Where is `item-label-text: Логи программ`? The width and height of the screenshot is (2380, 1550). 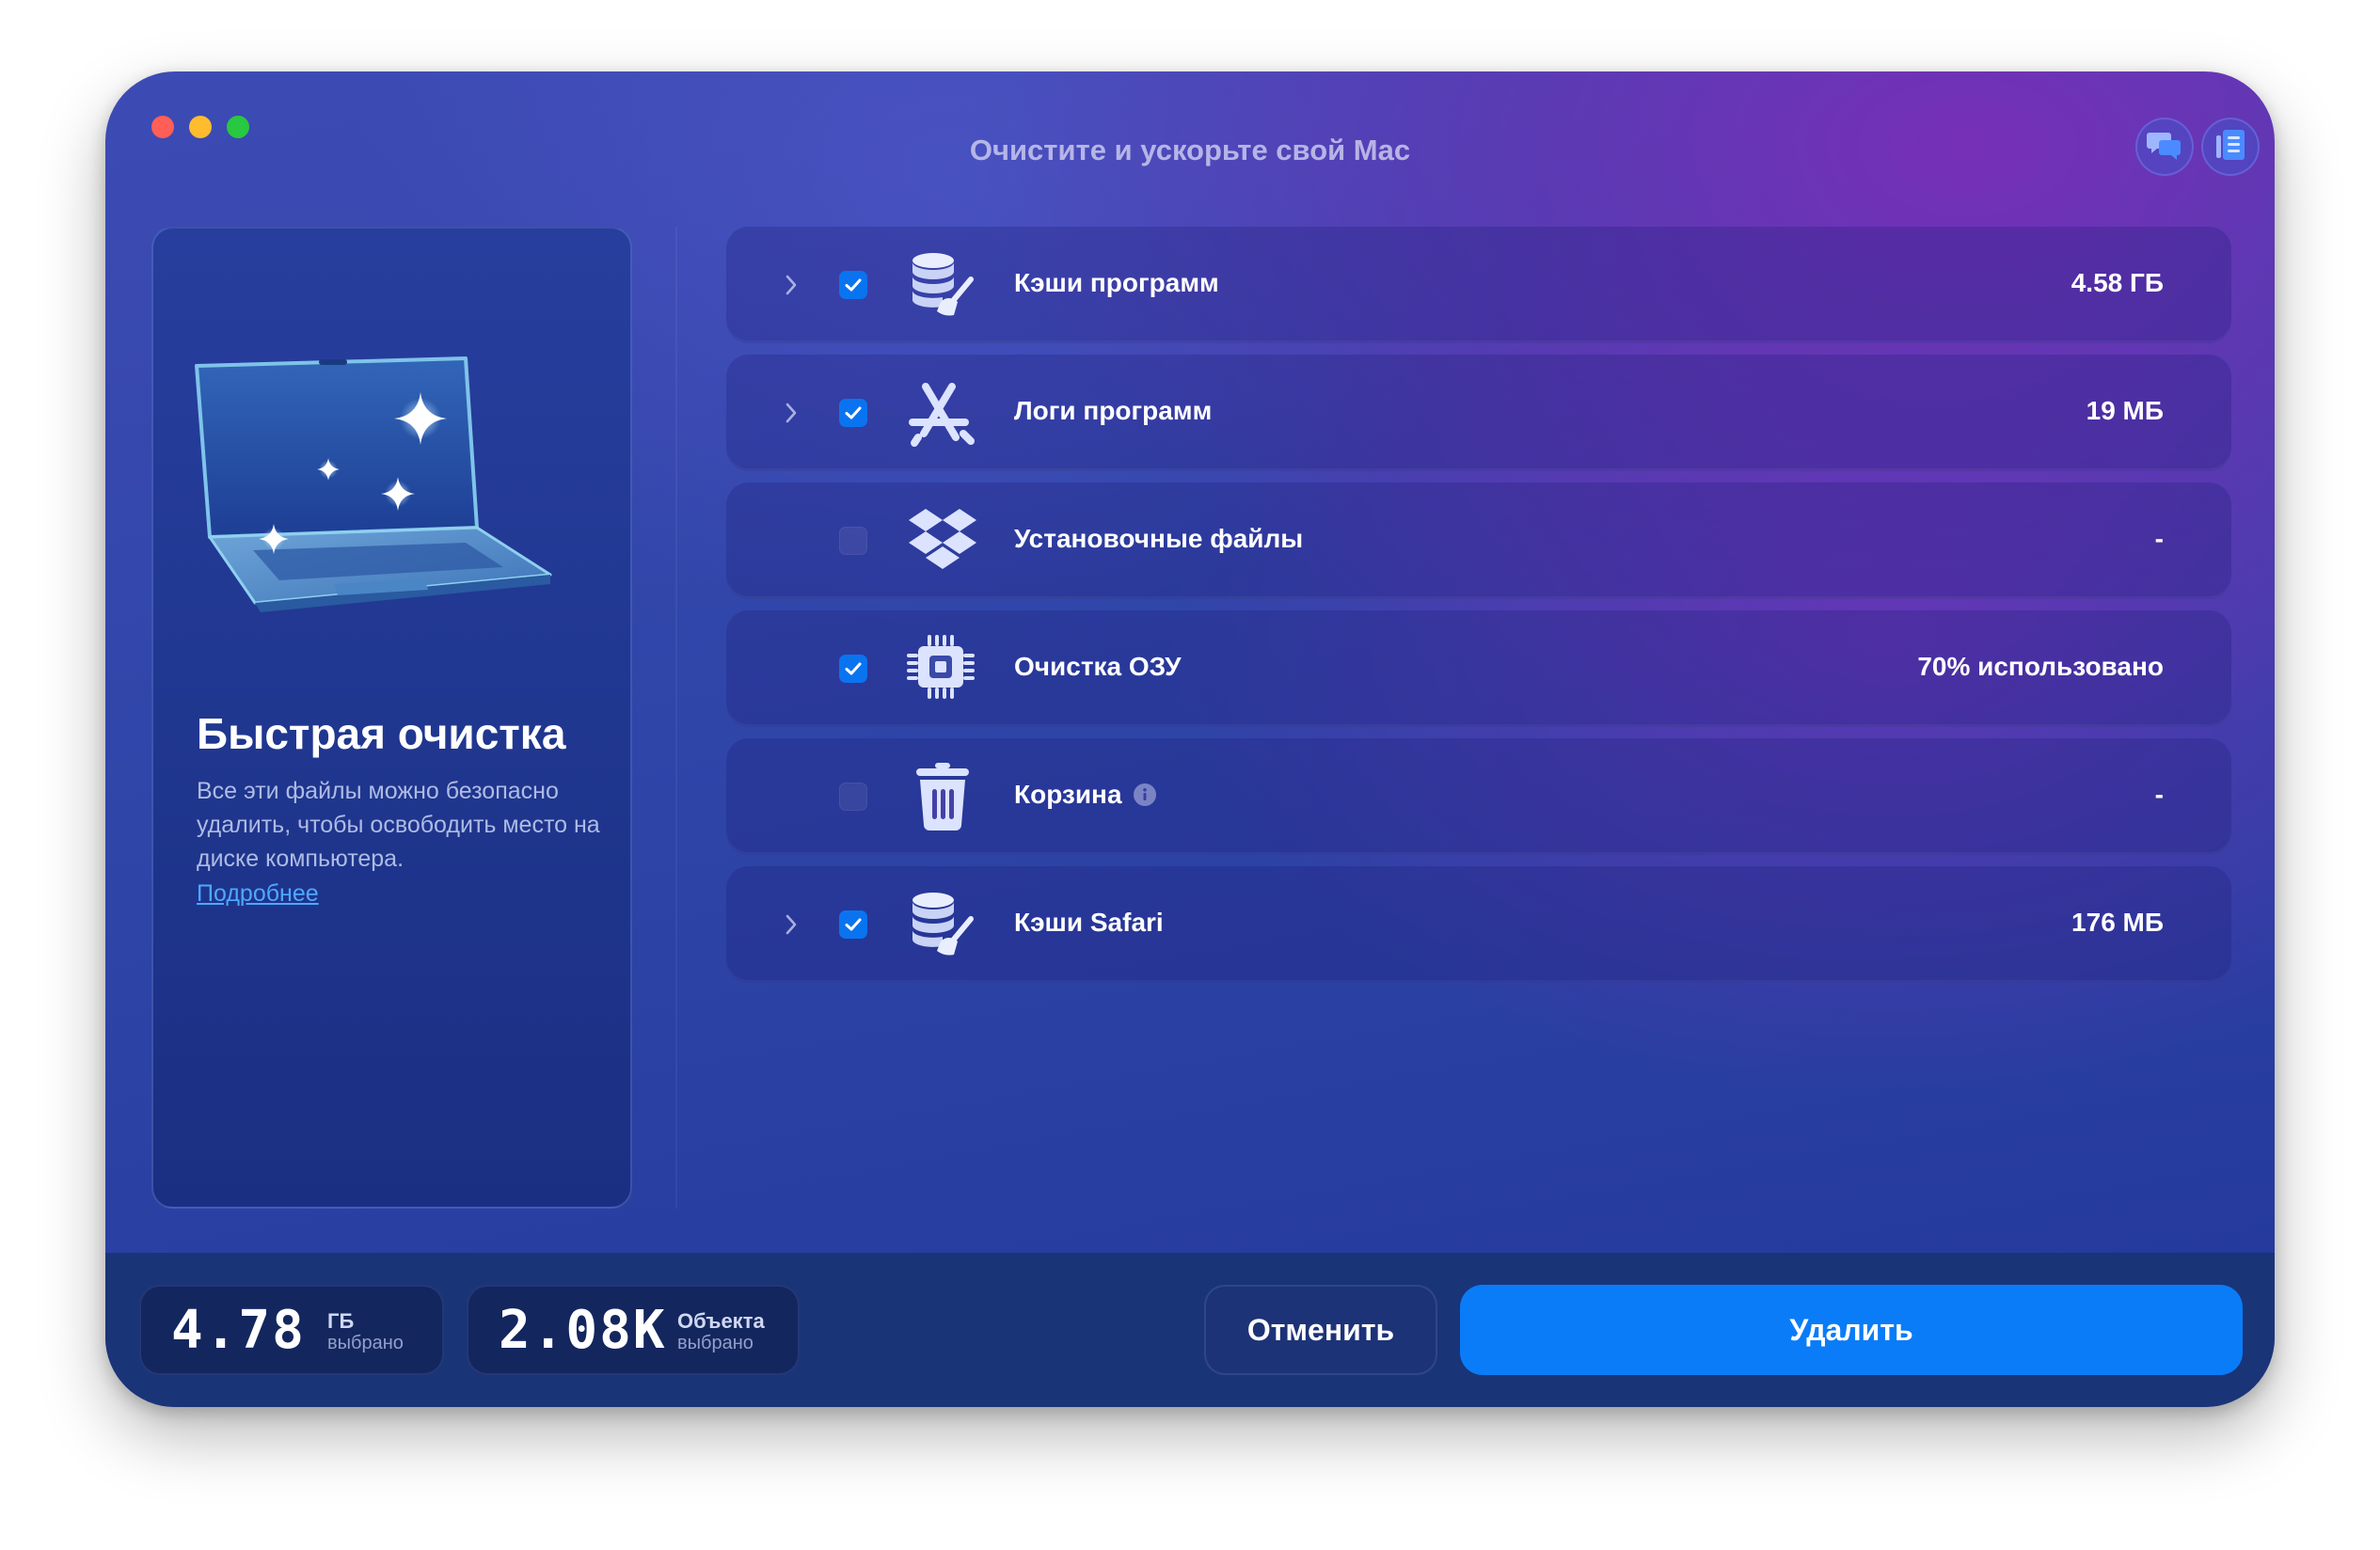 item-label-text: Логи программ is located at coordinates (1113, 410).